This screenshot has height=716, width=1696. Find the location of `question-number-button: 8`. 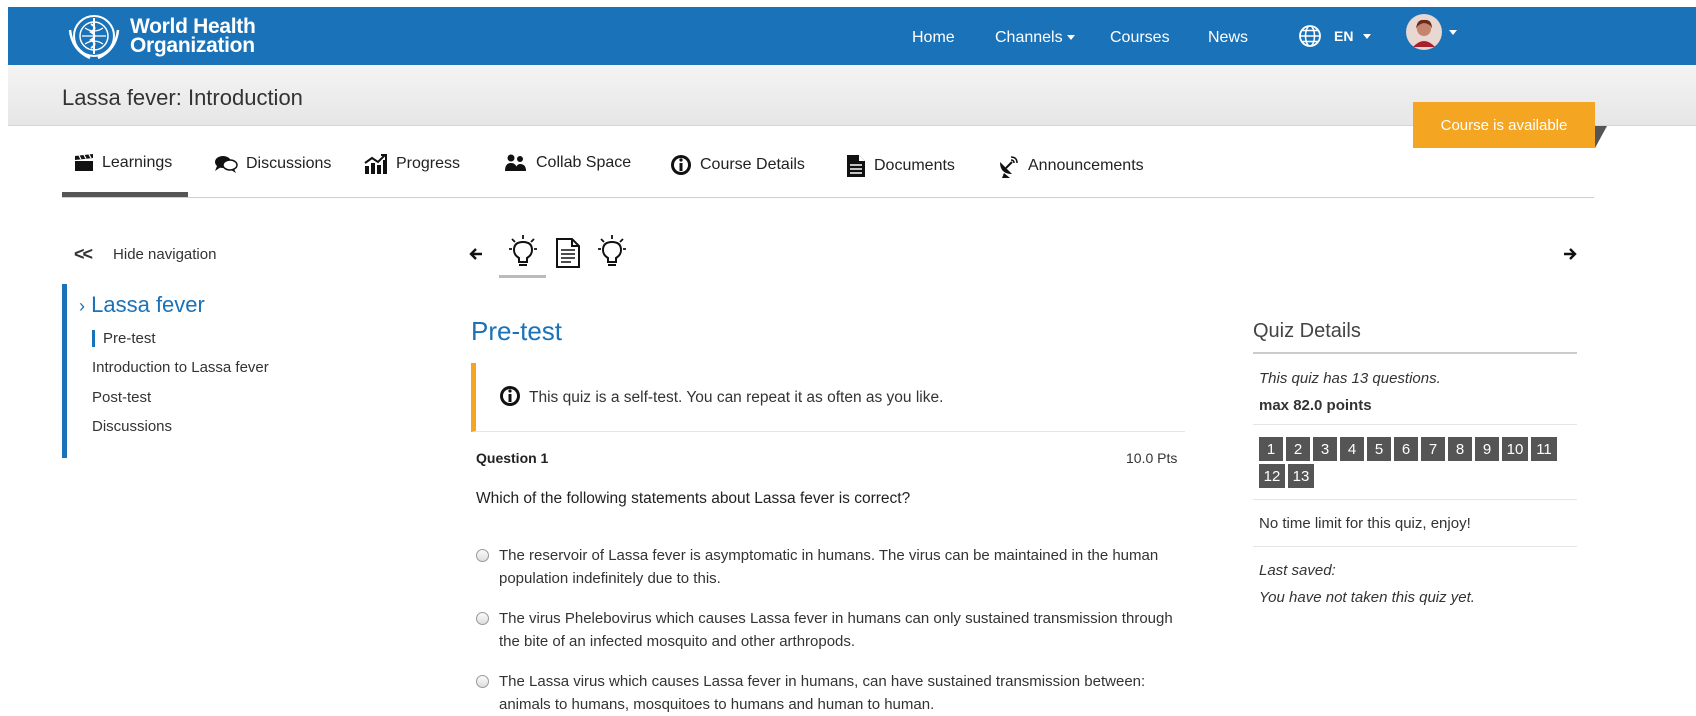

question-number-button: 8 is located at coordinates (1460, 449).